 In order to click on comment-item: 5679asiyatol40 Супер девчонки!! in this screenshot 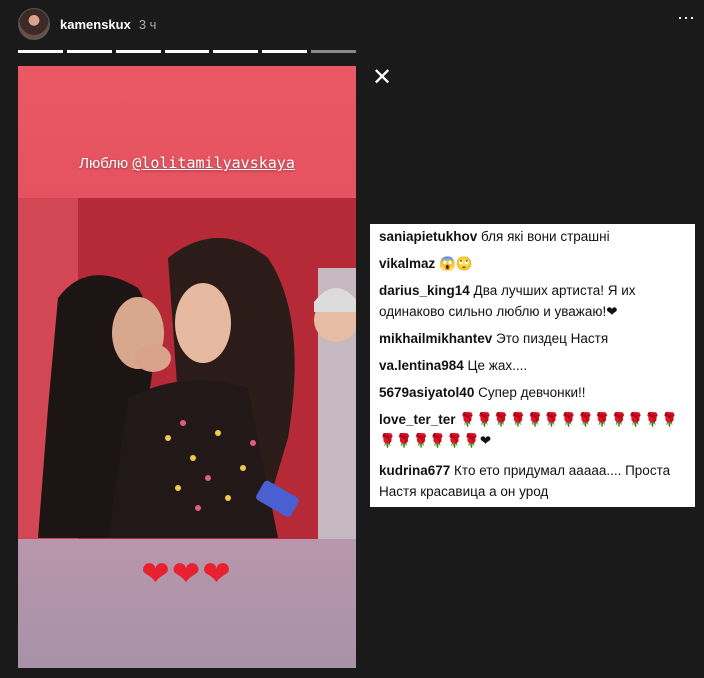, I will do `click(534, 392)`.